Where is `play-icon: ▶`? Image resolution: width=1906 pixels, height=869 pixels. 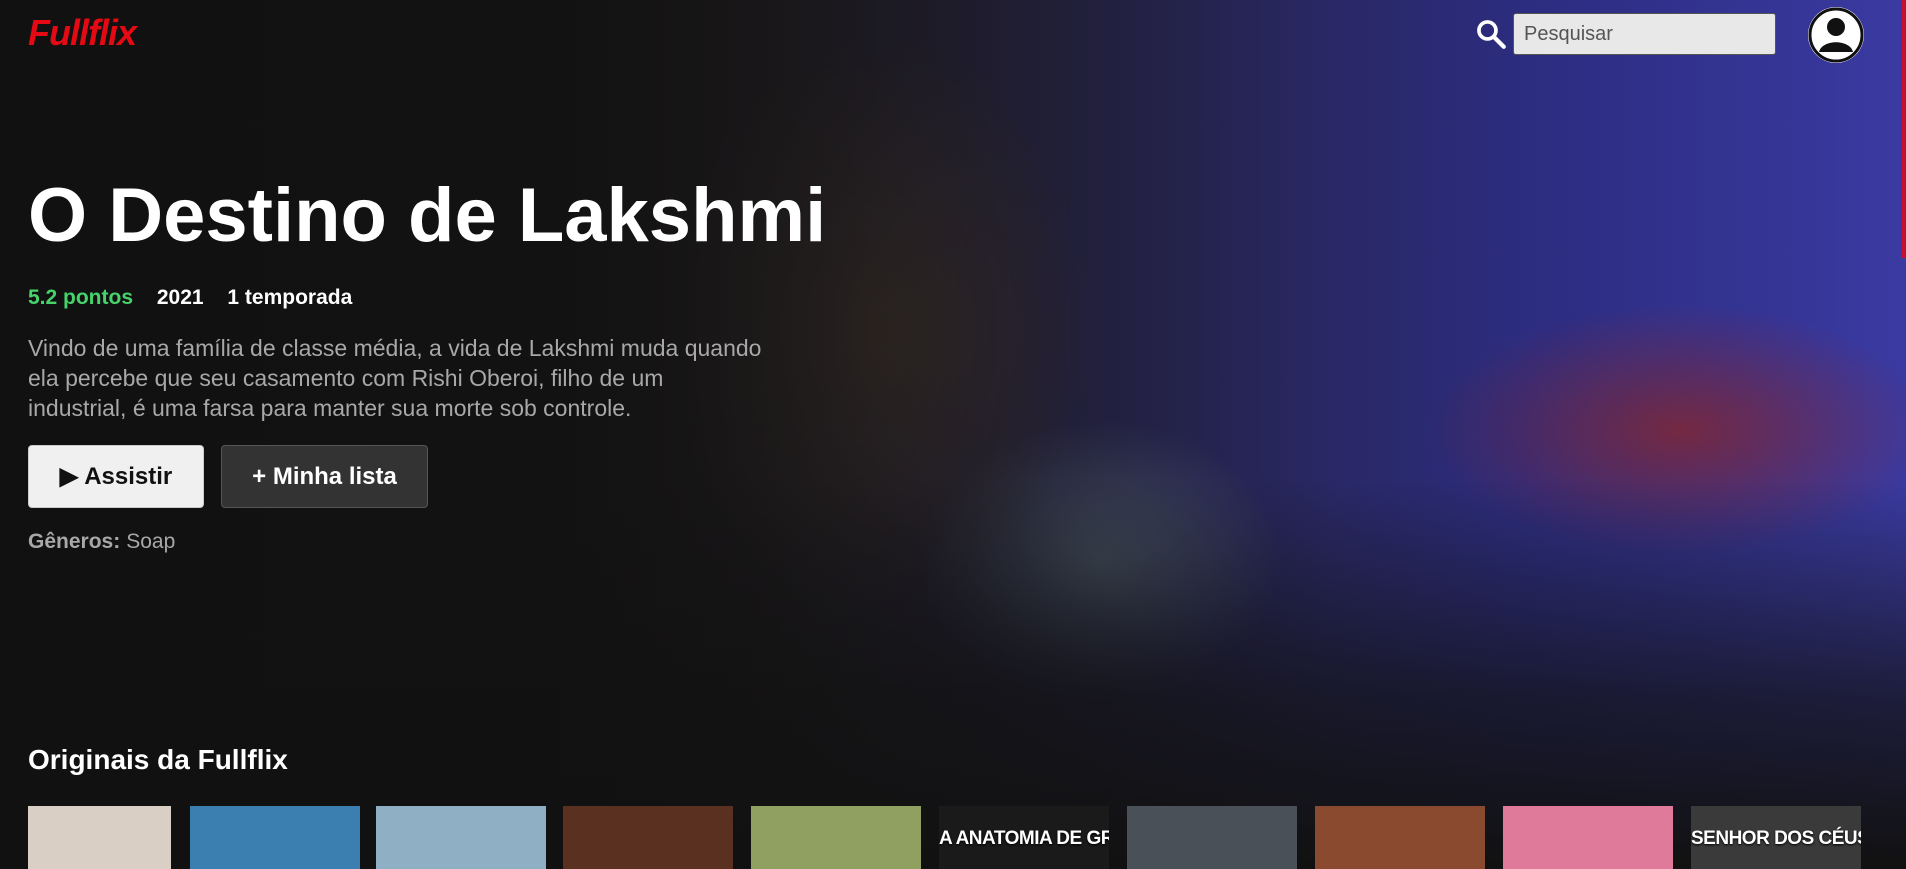 play-icon: ▶ is located at coordinates (69, 476).